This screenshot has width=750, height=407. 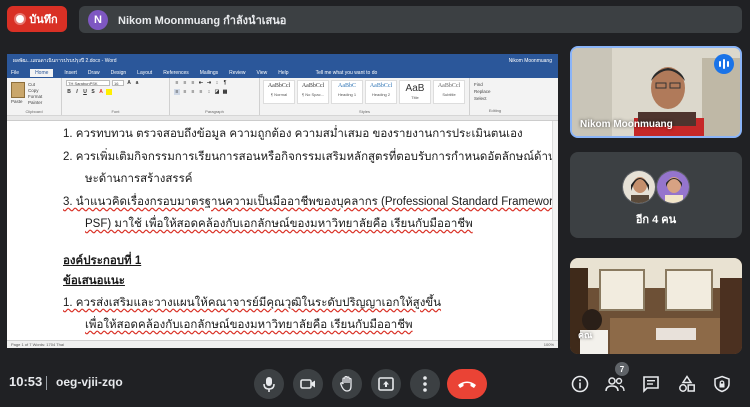 I want to click on zoom-level: 100%, so click(x=549, y=344).